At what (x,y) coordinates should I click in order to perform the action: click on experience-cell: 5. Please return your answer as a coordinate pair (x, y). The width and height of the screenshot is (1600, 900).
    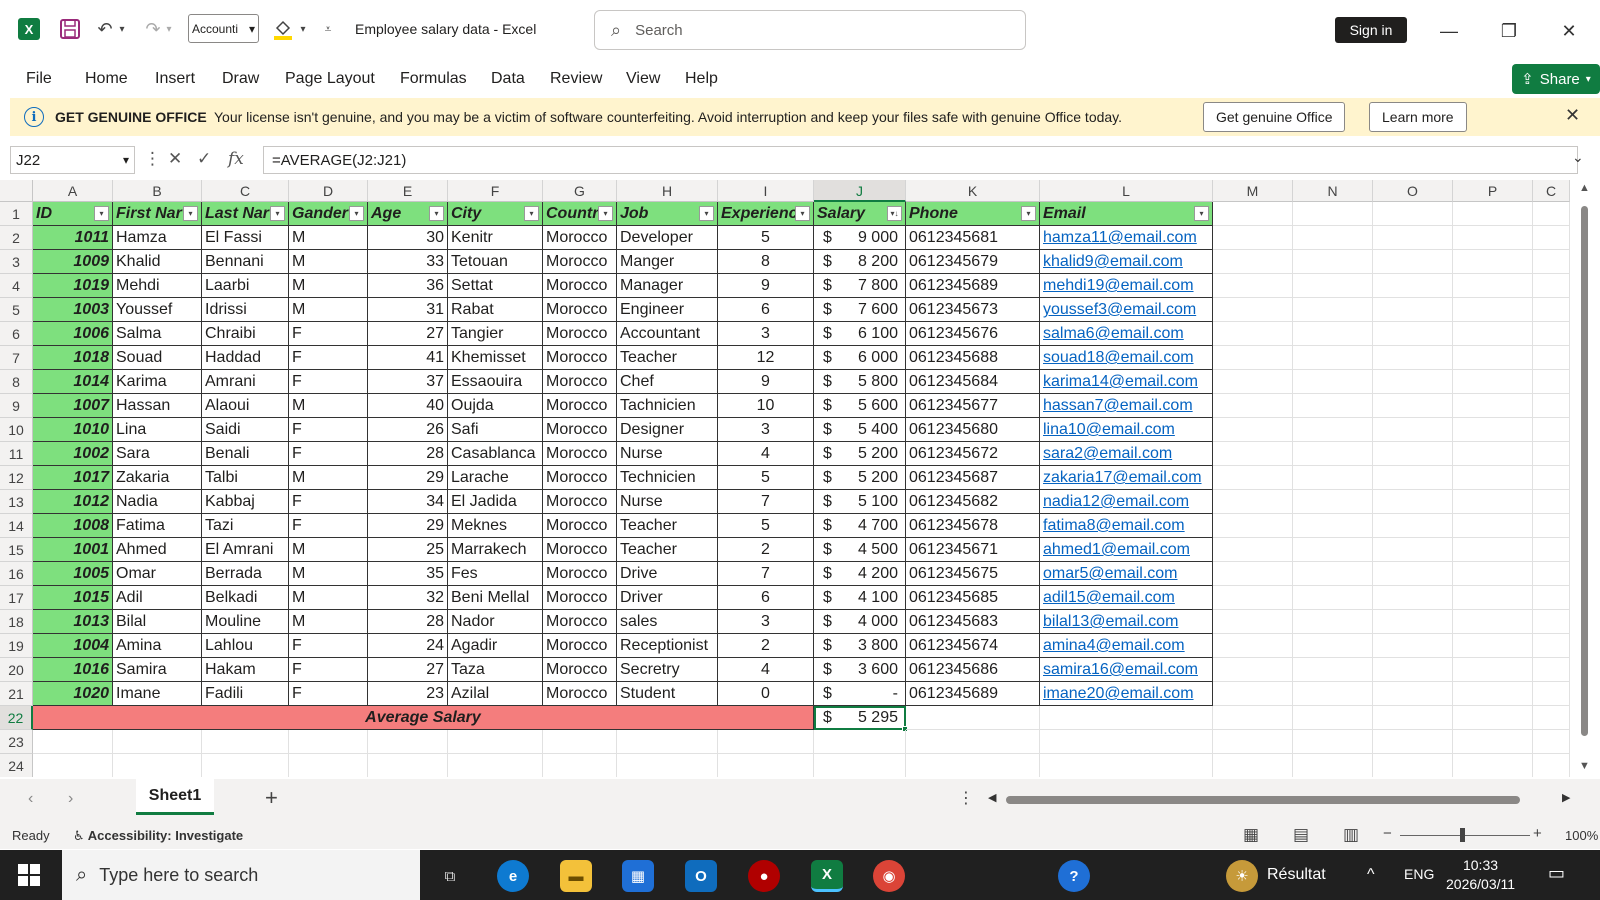
    Looking at the image, I should click on (766, 526).